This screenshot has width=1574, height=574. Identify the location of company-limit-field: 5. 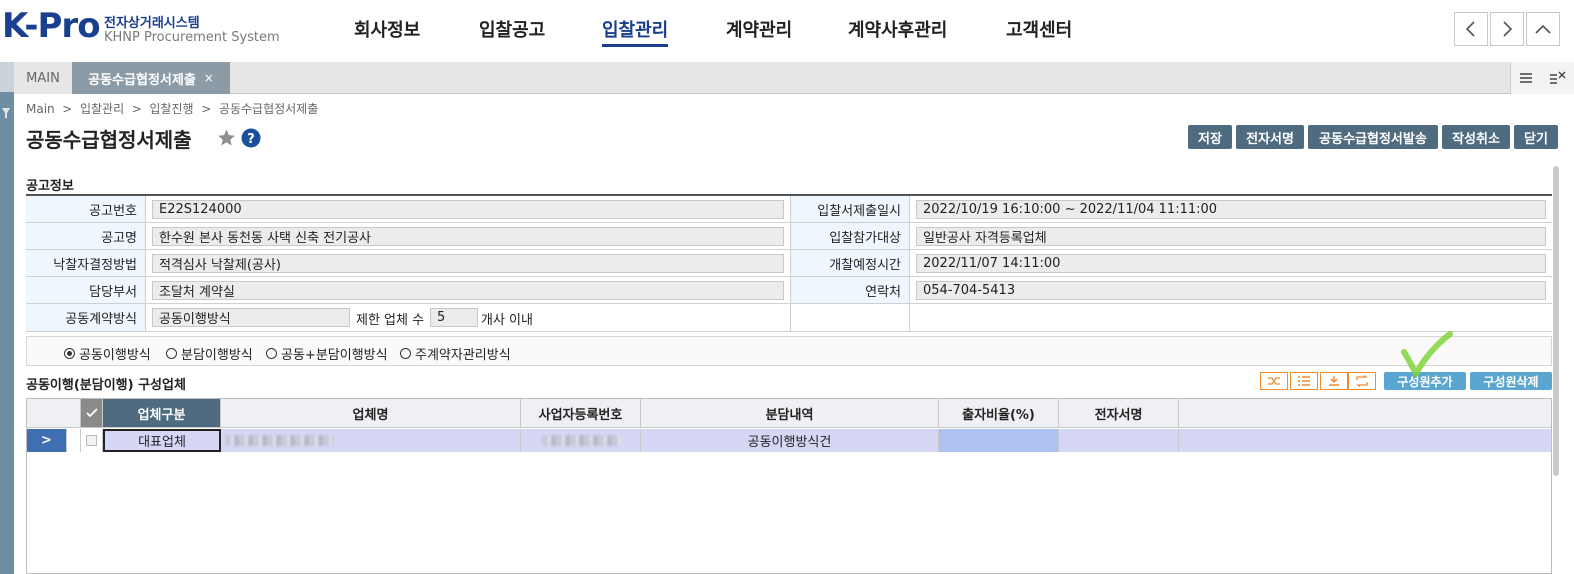
(454, 317).